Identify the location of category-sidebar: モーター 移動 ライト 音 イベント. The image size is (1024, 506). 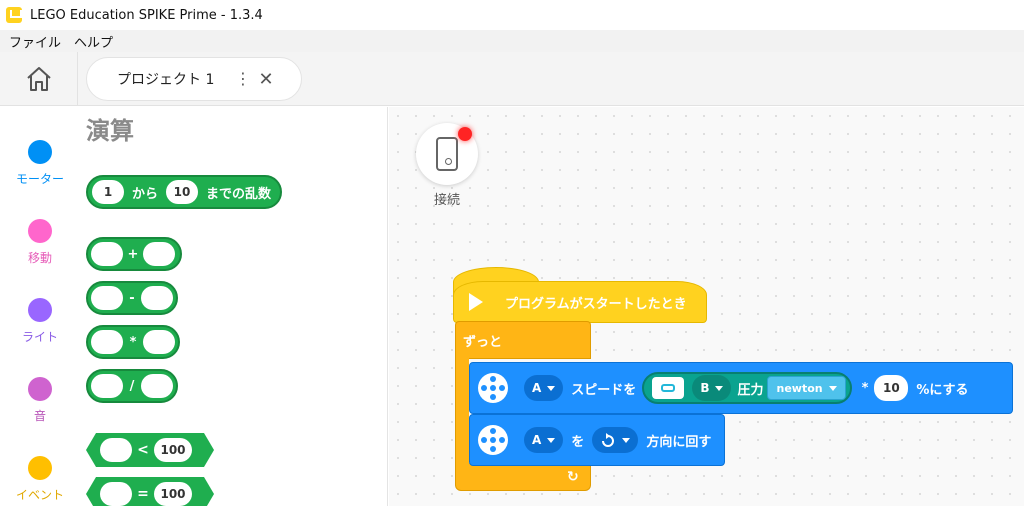
(40, 306).